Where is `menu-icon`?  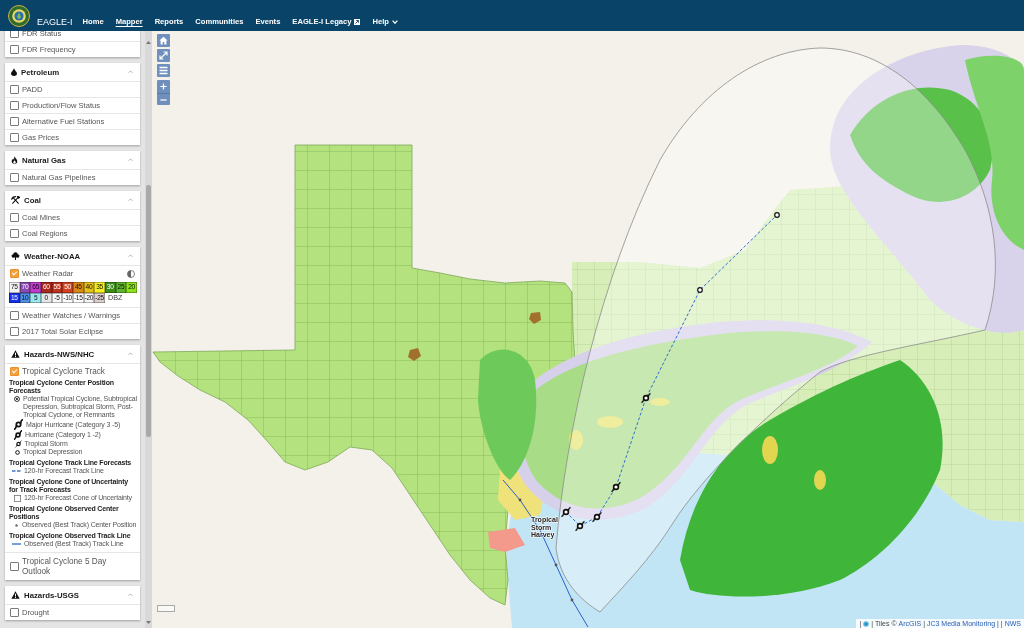
menu-icon is located at coordinates (163, 70).